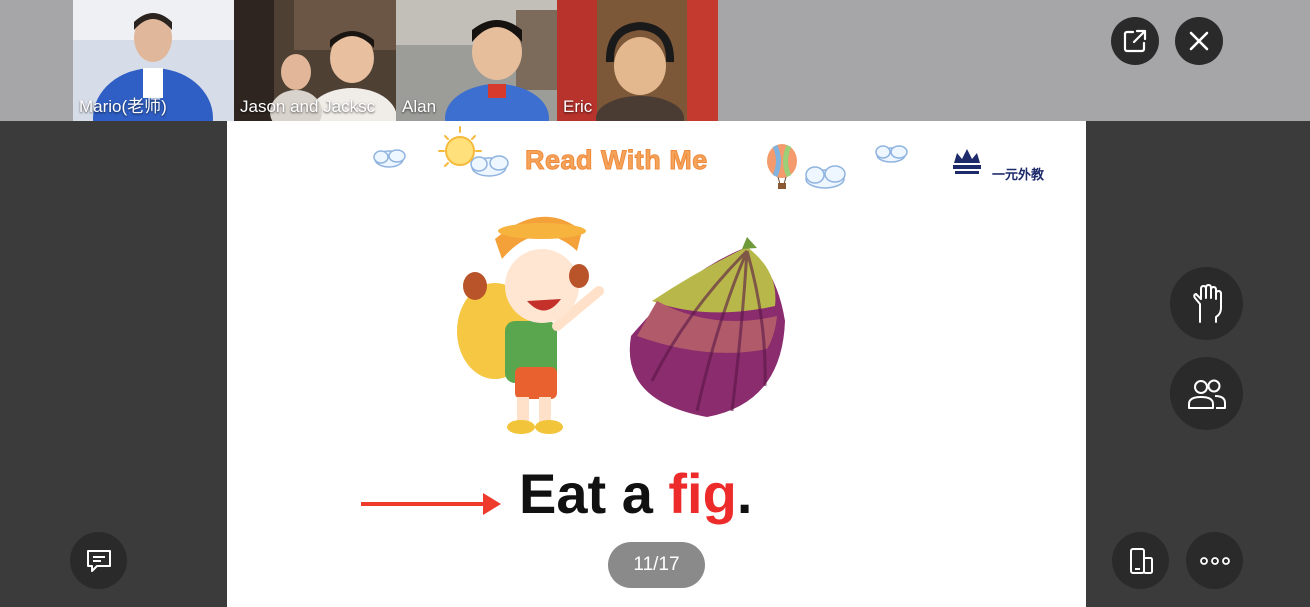 The image size is (1310, 607). What do you see at coordinates (578, 106) in the screenshot?
I see `participant-name: Eric` at bounding box center [578, 106].